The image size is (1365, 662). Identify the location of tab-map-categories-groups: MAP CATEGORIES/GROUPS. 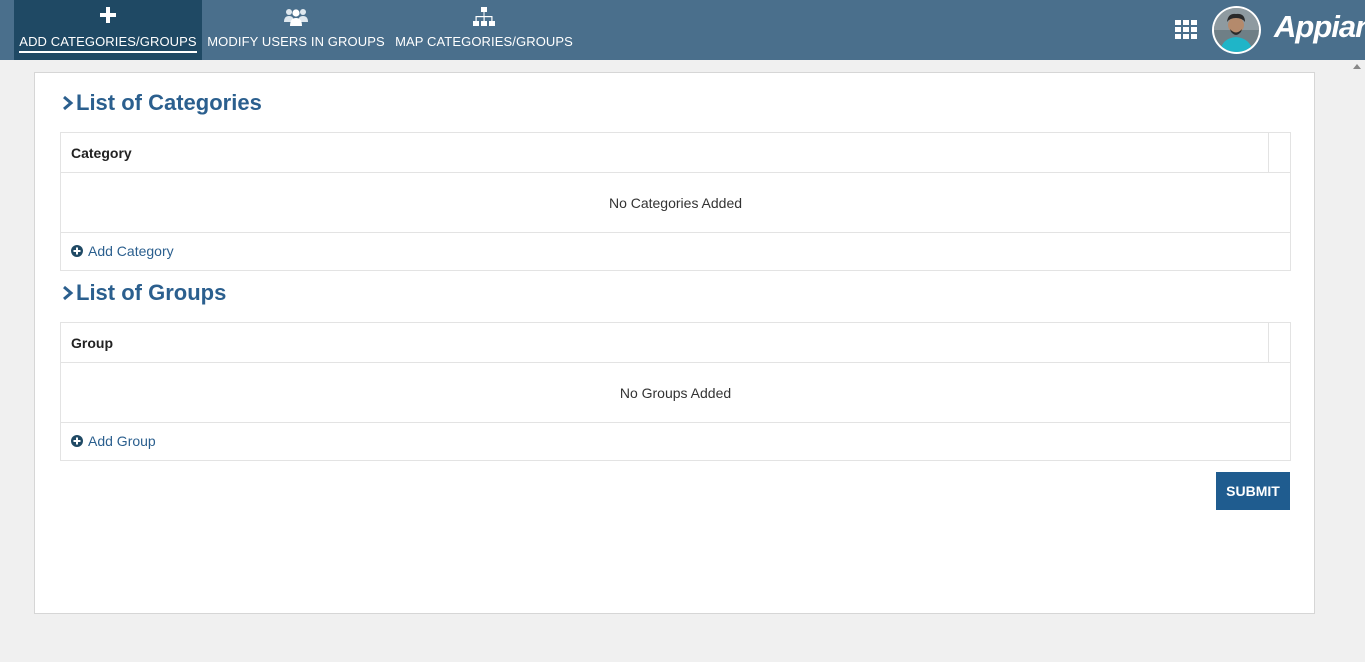
(484, 30).